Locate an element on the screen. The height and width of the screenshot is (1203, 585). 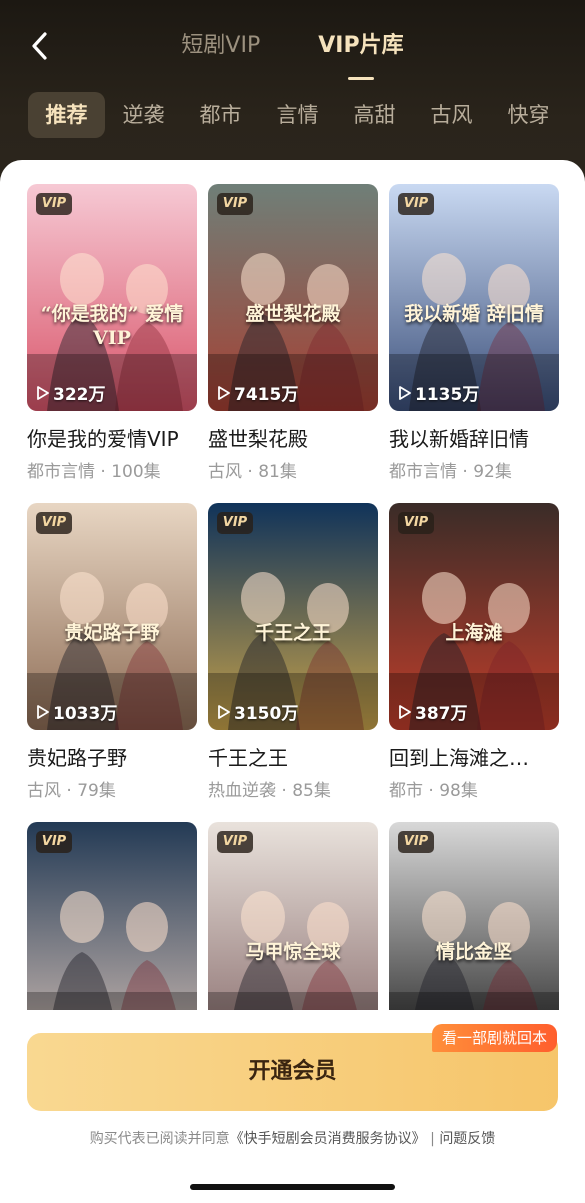
play-count: 3150万 is located at coordinates (258, 711).